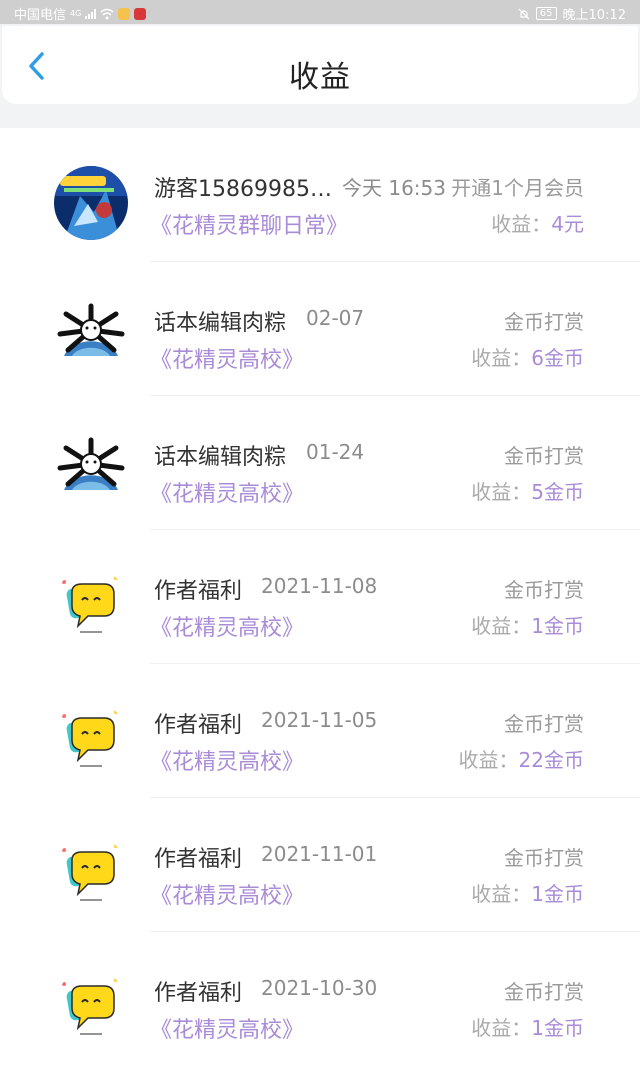 The image size is (640, 1066). I want to click on earning-value: 22金币, so click(551, 760).